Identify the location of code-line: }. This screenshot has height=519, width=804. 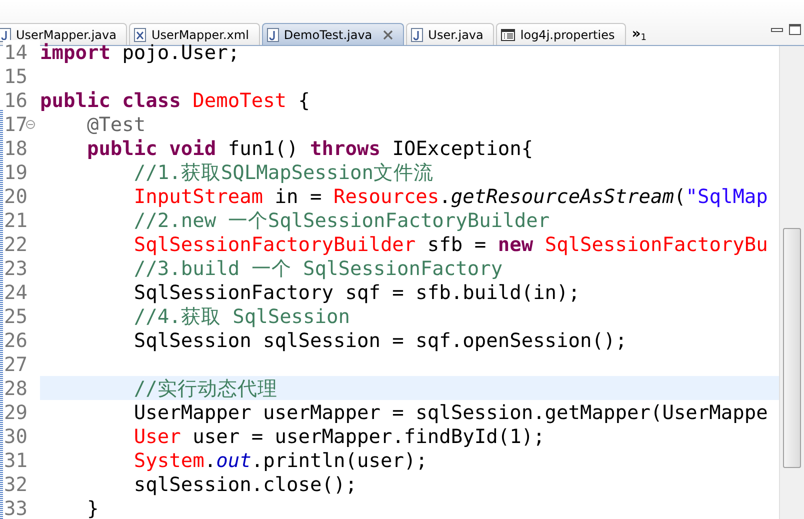
(92, 507).